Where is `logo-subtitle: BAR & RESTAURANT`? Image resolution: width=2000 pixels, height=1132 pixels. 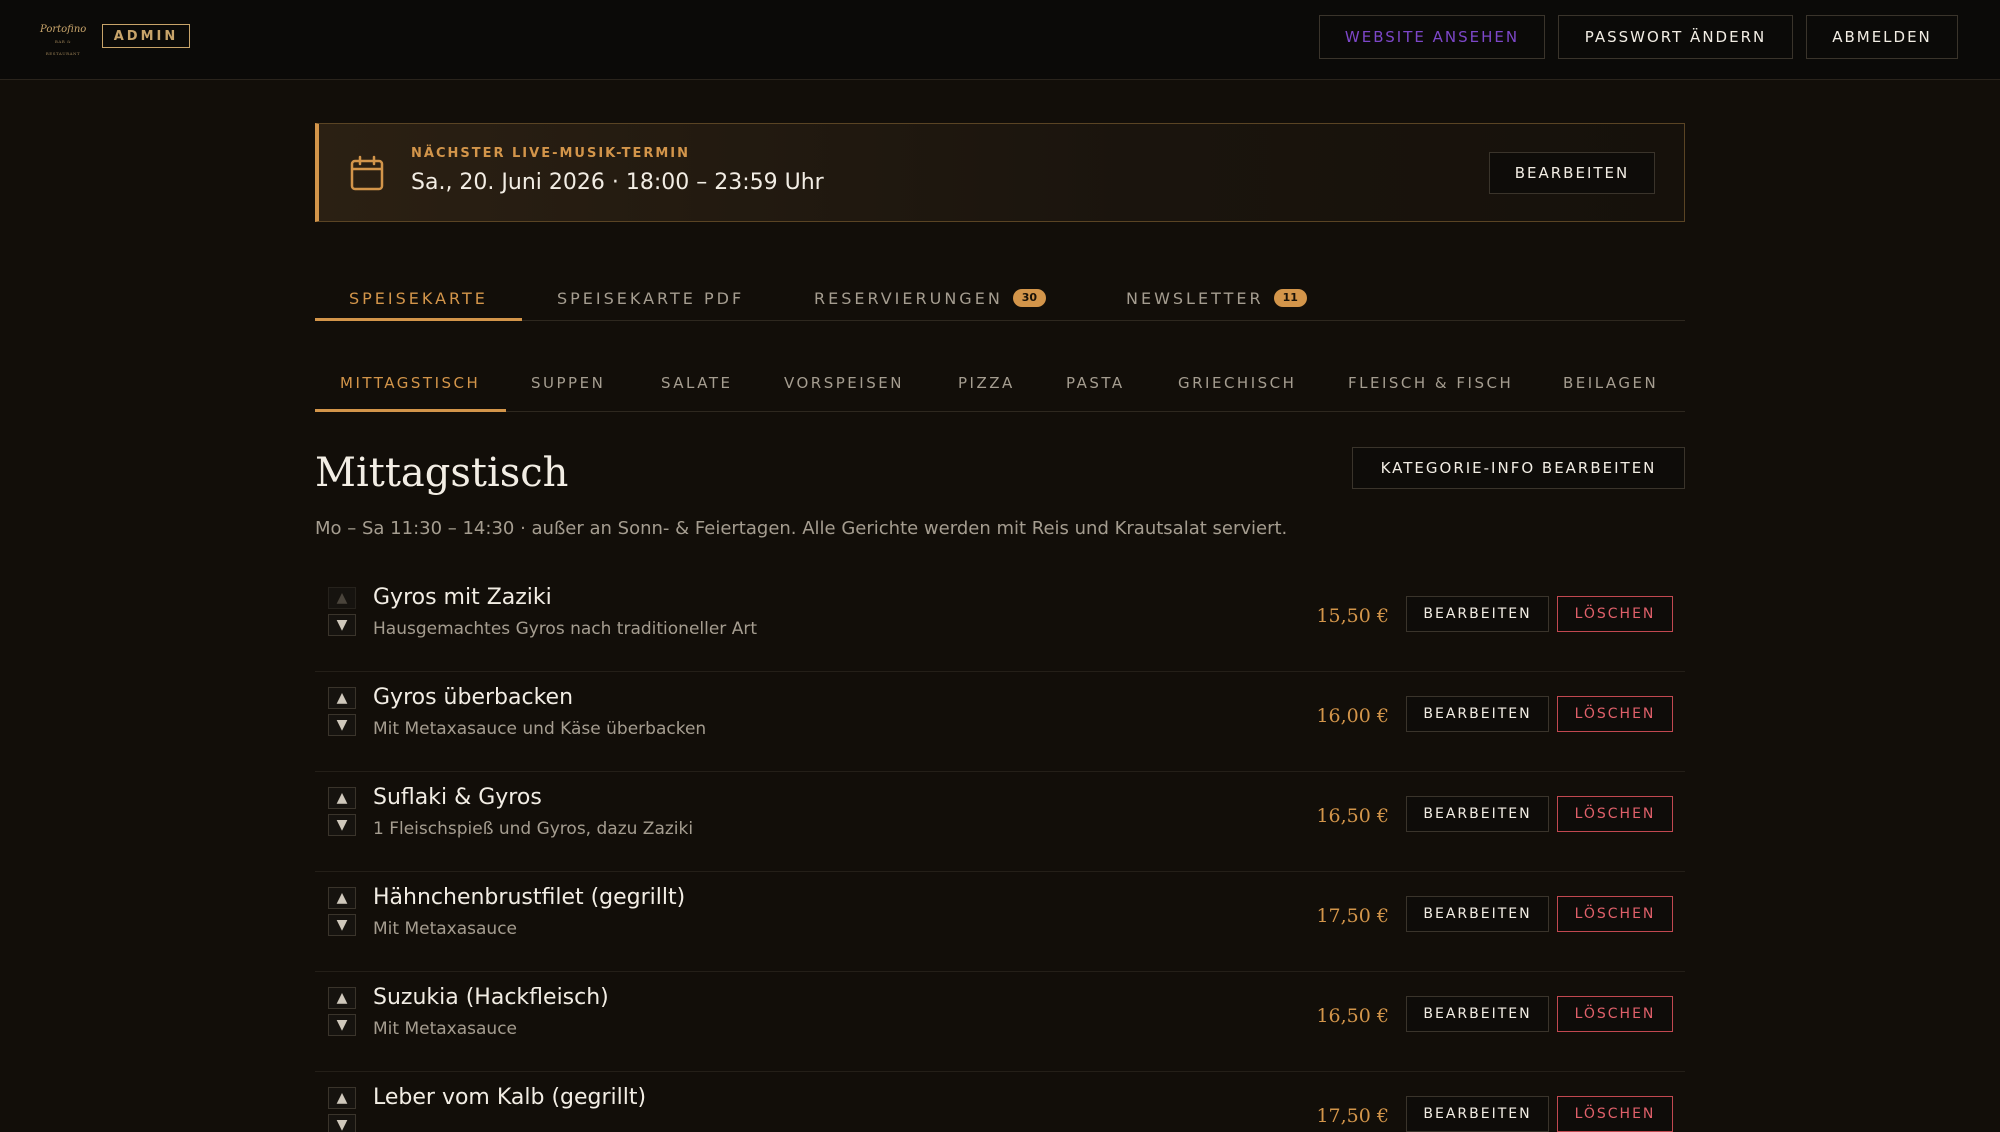 logo-subtitle: BAR & RESTAURANT is located at coordinates (63, 47).